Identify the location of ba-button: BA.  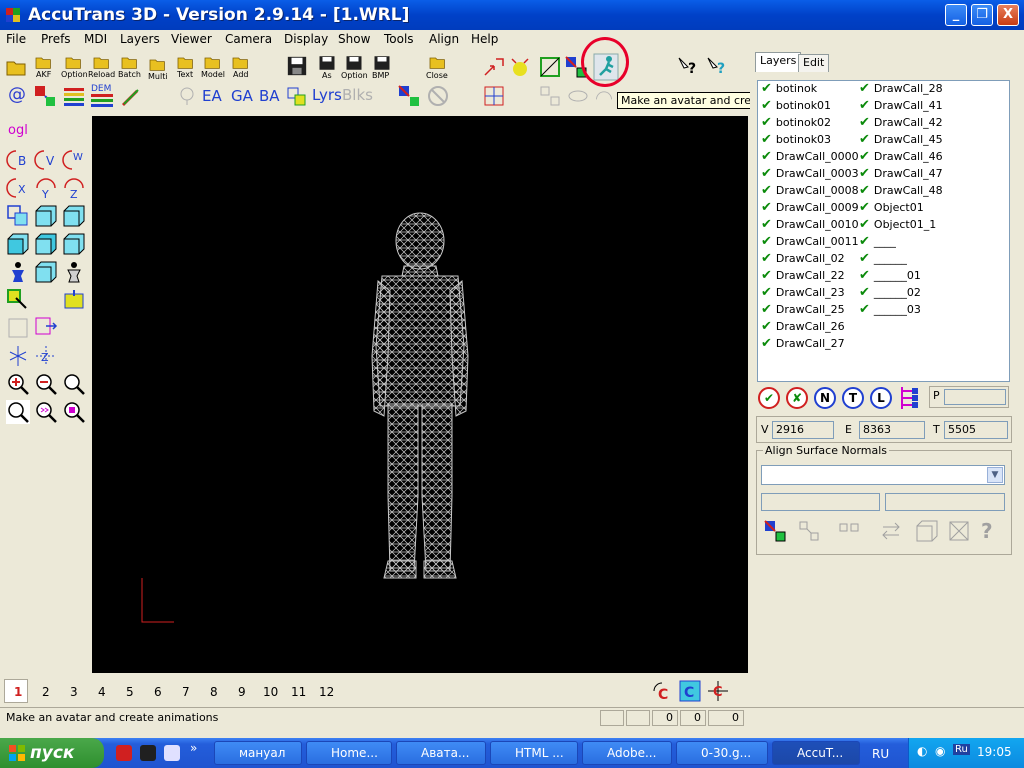
(269, 96).